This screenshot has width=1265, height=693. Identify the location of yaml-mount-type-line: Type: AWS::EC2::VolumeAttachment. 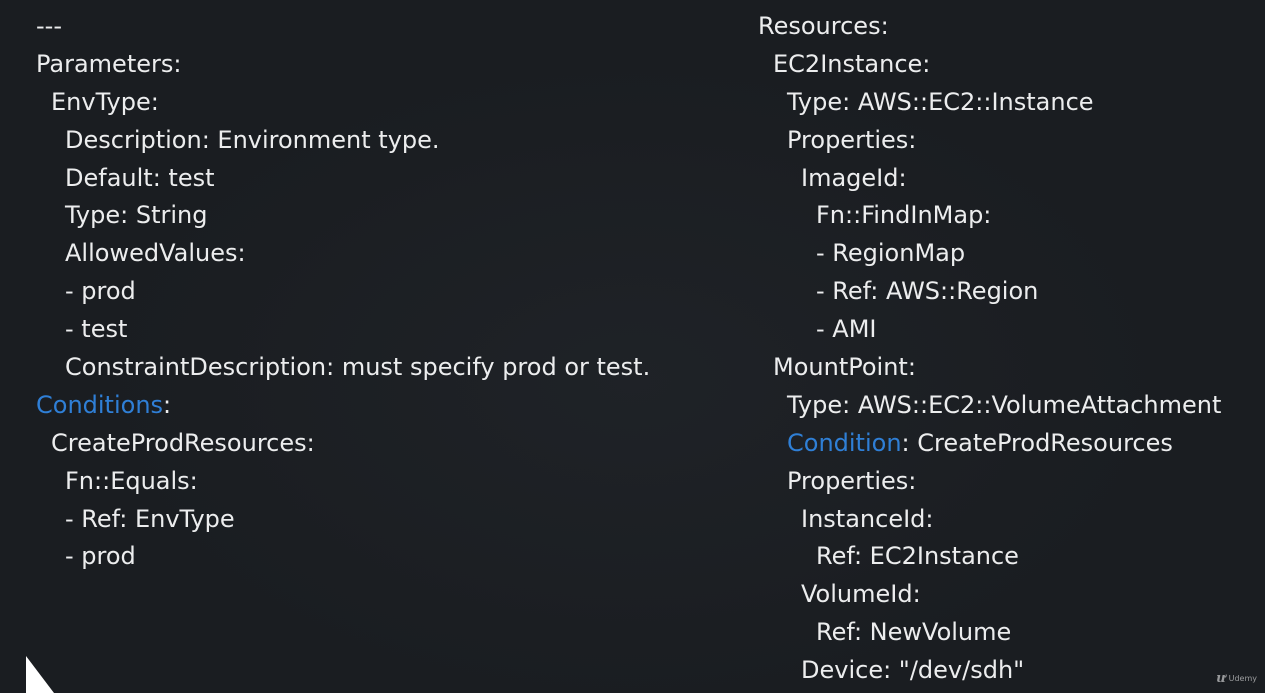
(1004, 404).